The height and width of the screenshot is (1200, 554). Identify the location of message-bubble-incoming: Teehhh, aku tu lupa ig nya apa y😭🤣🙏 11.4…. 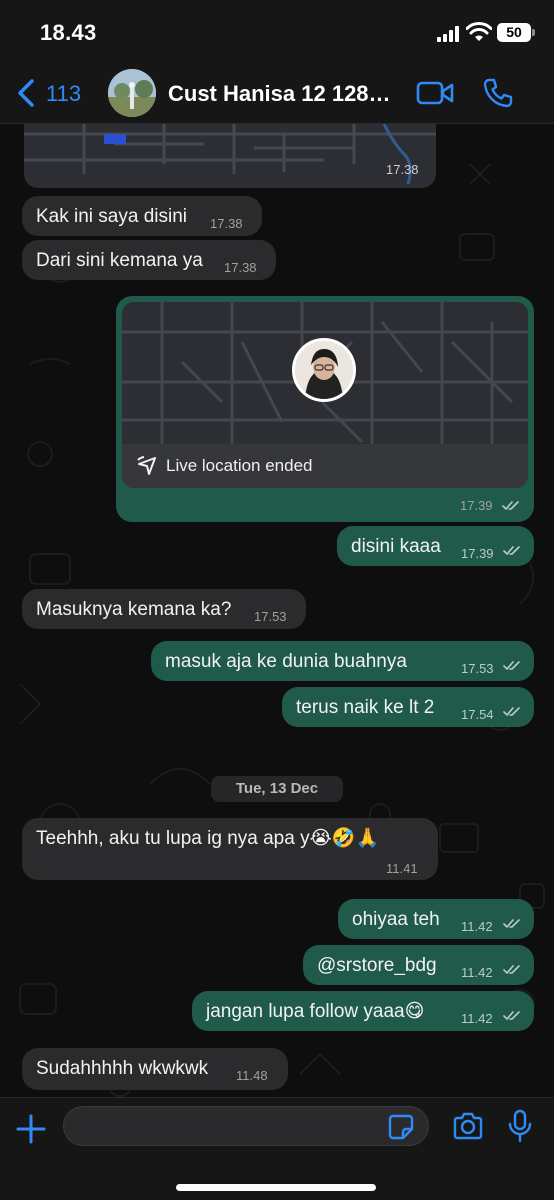
(230, 849).